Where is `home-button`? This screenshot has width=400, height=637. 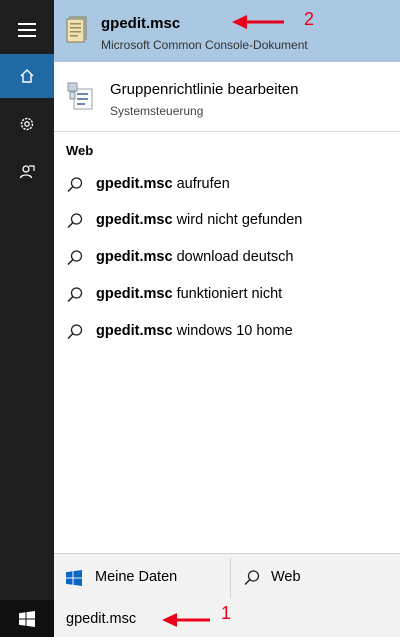 home-button is located at coordinates (27, 76).